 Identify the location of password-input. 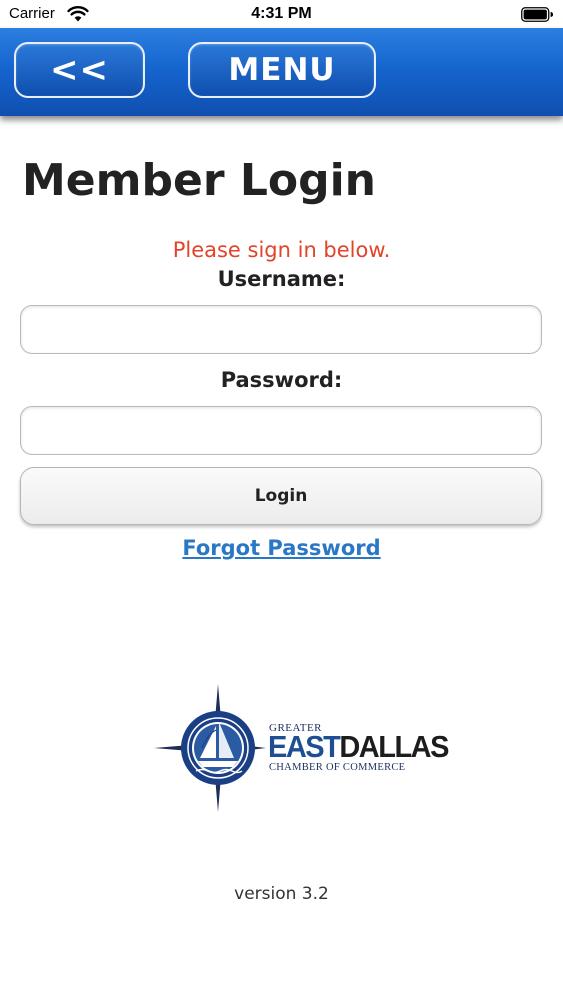
(281, 430).